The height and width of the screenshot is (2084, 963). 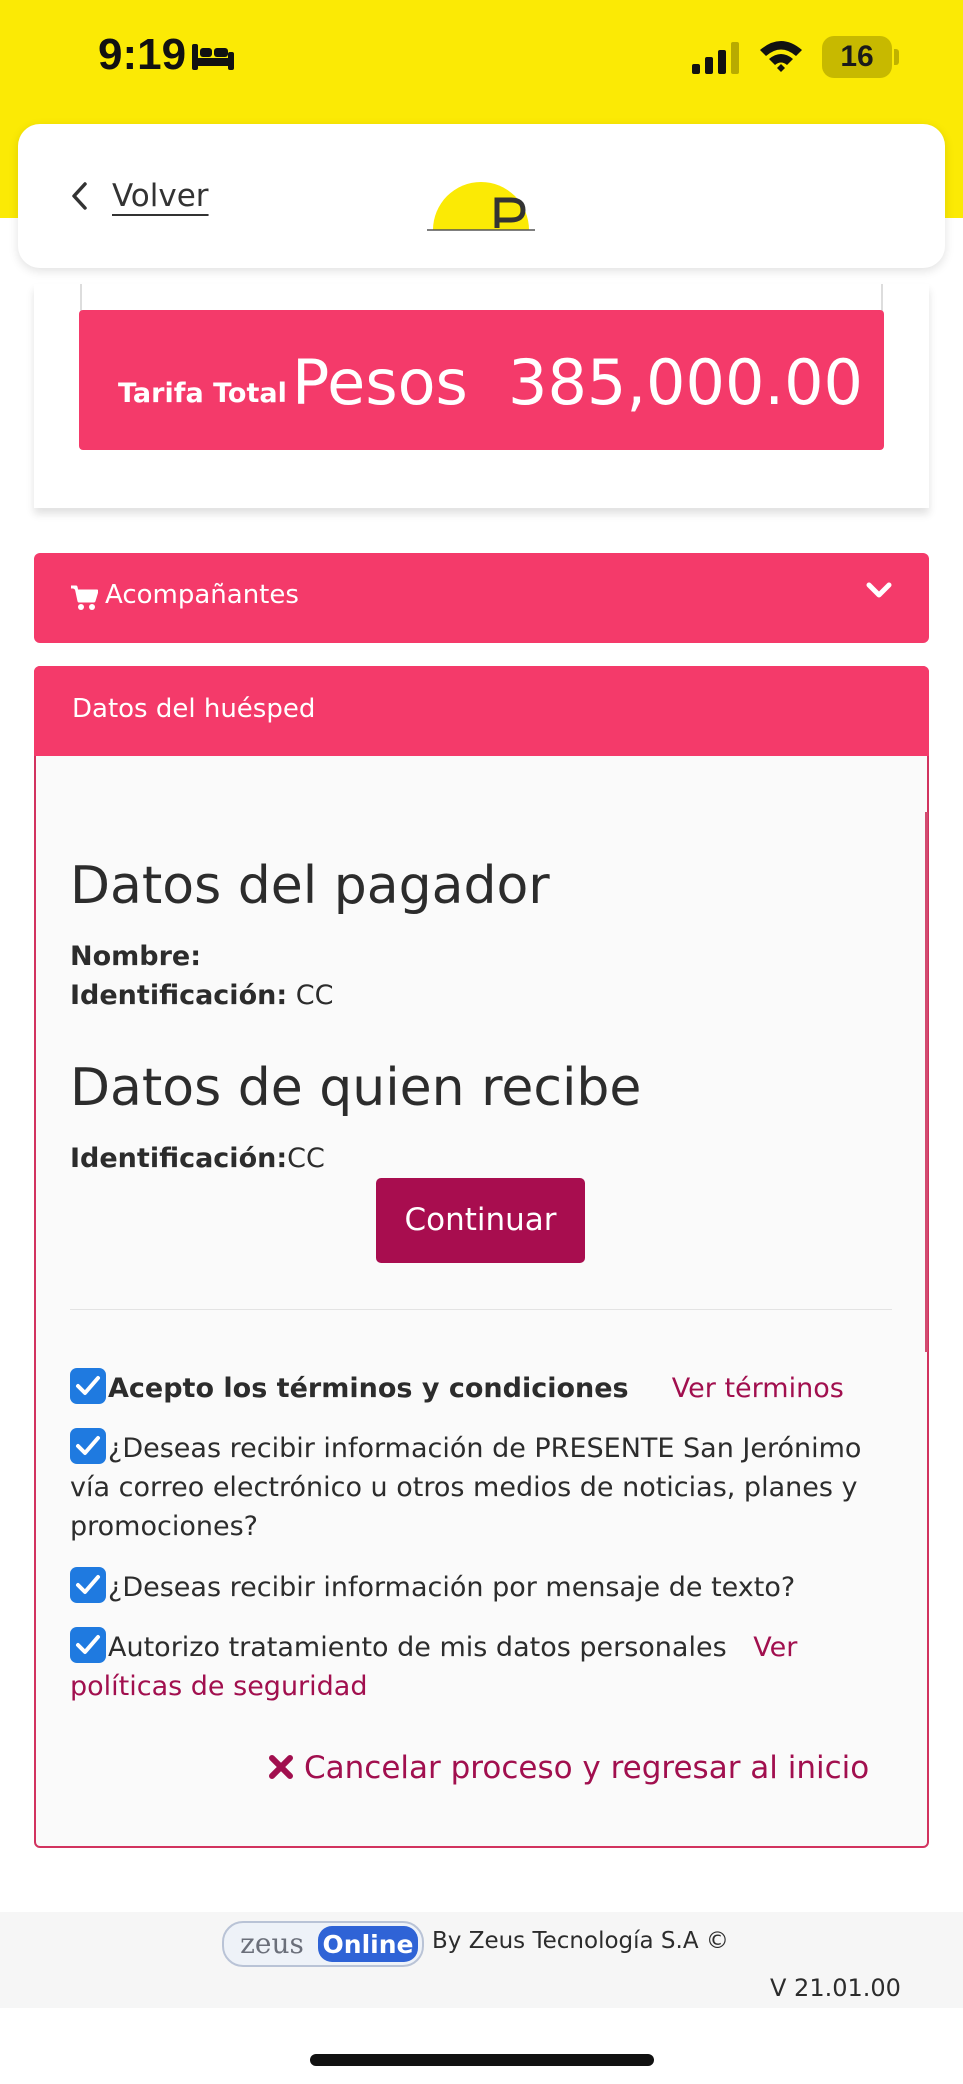 What do you see at coordinates (306, 1158) in the screenshot?
I see `receiver-id-value: CC` at bounding box center [306, 1158].